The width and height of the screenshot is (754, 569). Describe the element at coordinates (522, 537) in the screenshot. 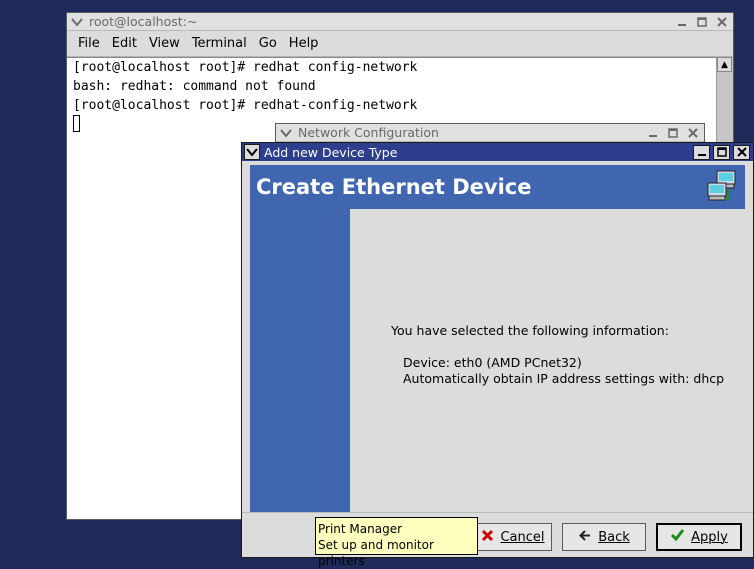

I see `cancel-label: Cancel` at that location.